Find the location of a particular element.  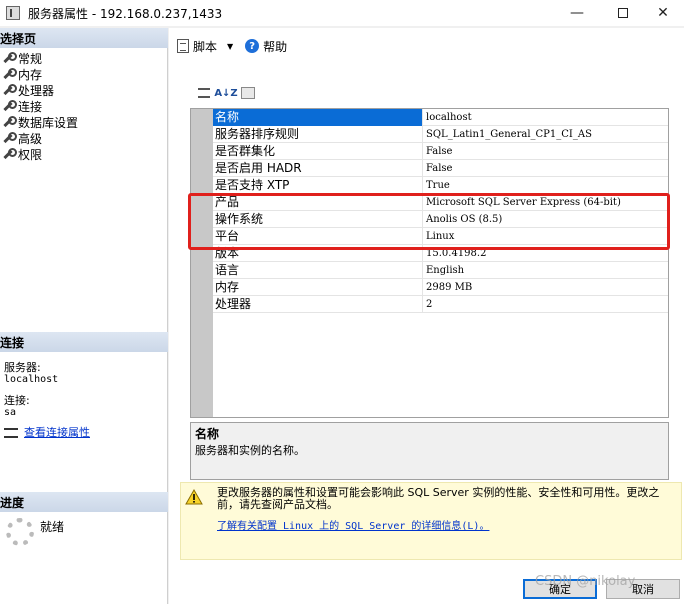

help-icon: ? is located at coordinates (252, 46).